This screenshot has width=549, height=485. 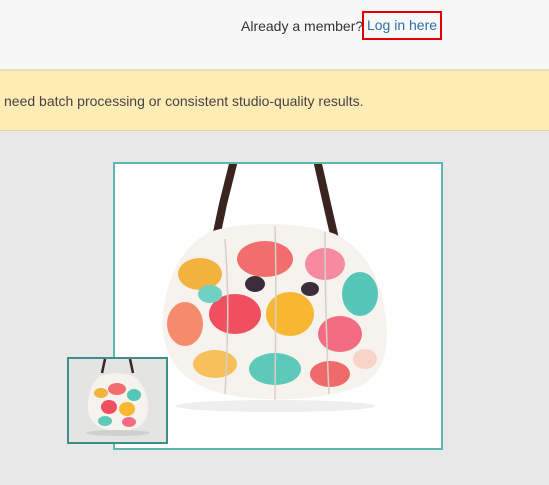 What do you see at coordinates (302, 26) in the screenshot?
I see `member-prompt-text: Already a member?` at bounding box center [302, 26].